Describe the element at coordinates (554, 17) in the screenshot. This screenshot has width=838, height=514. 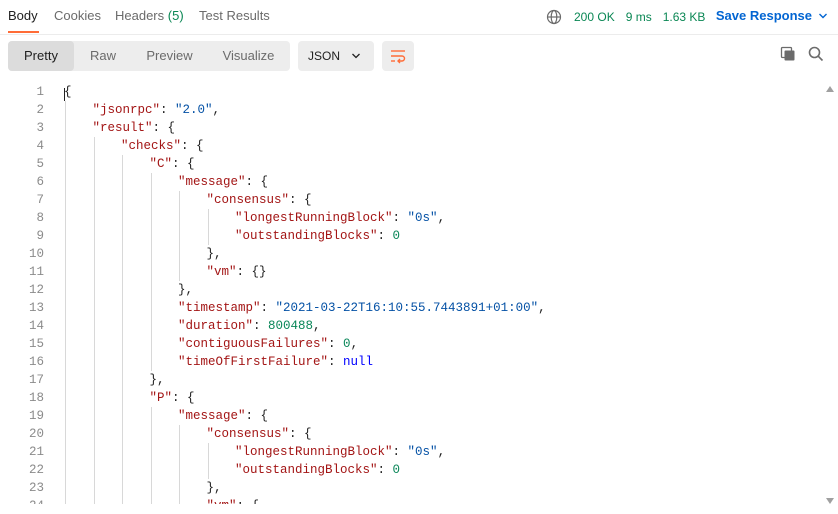
I see `globe-icon` at that location.